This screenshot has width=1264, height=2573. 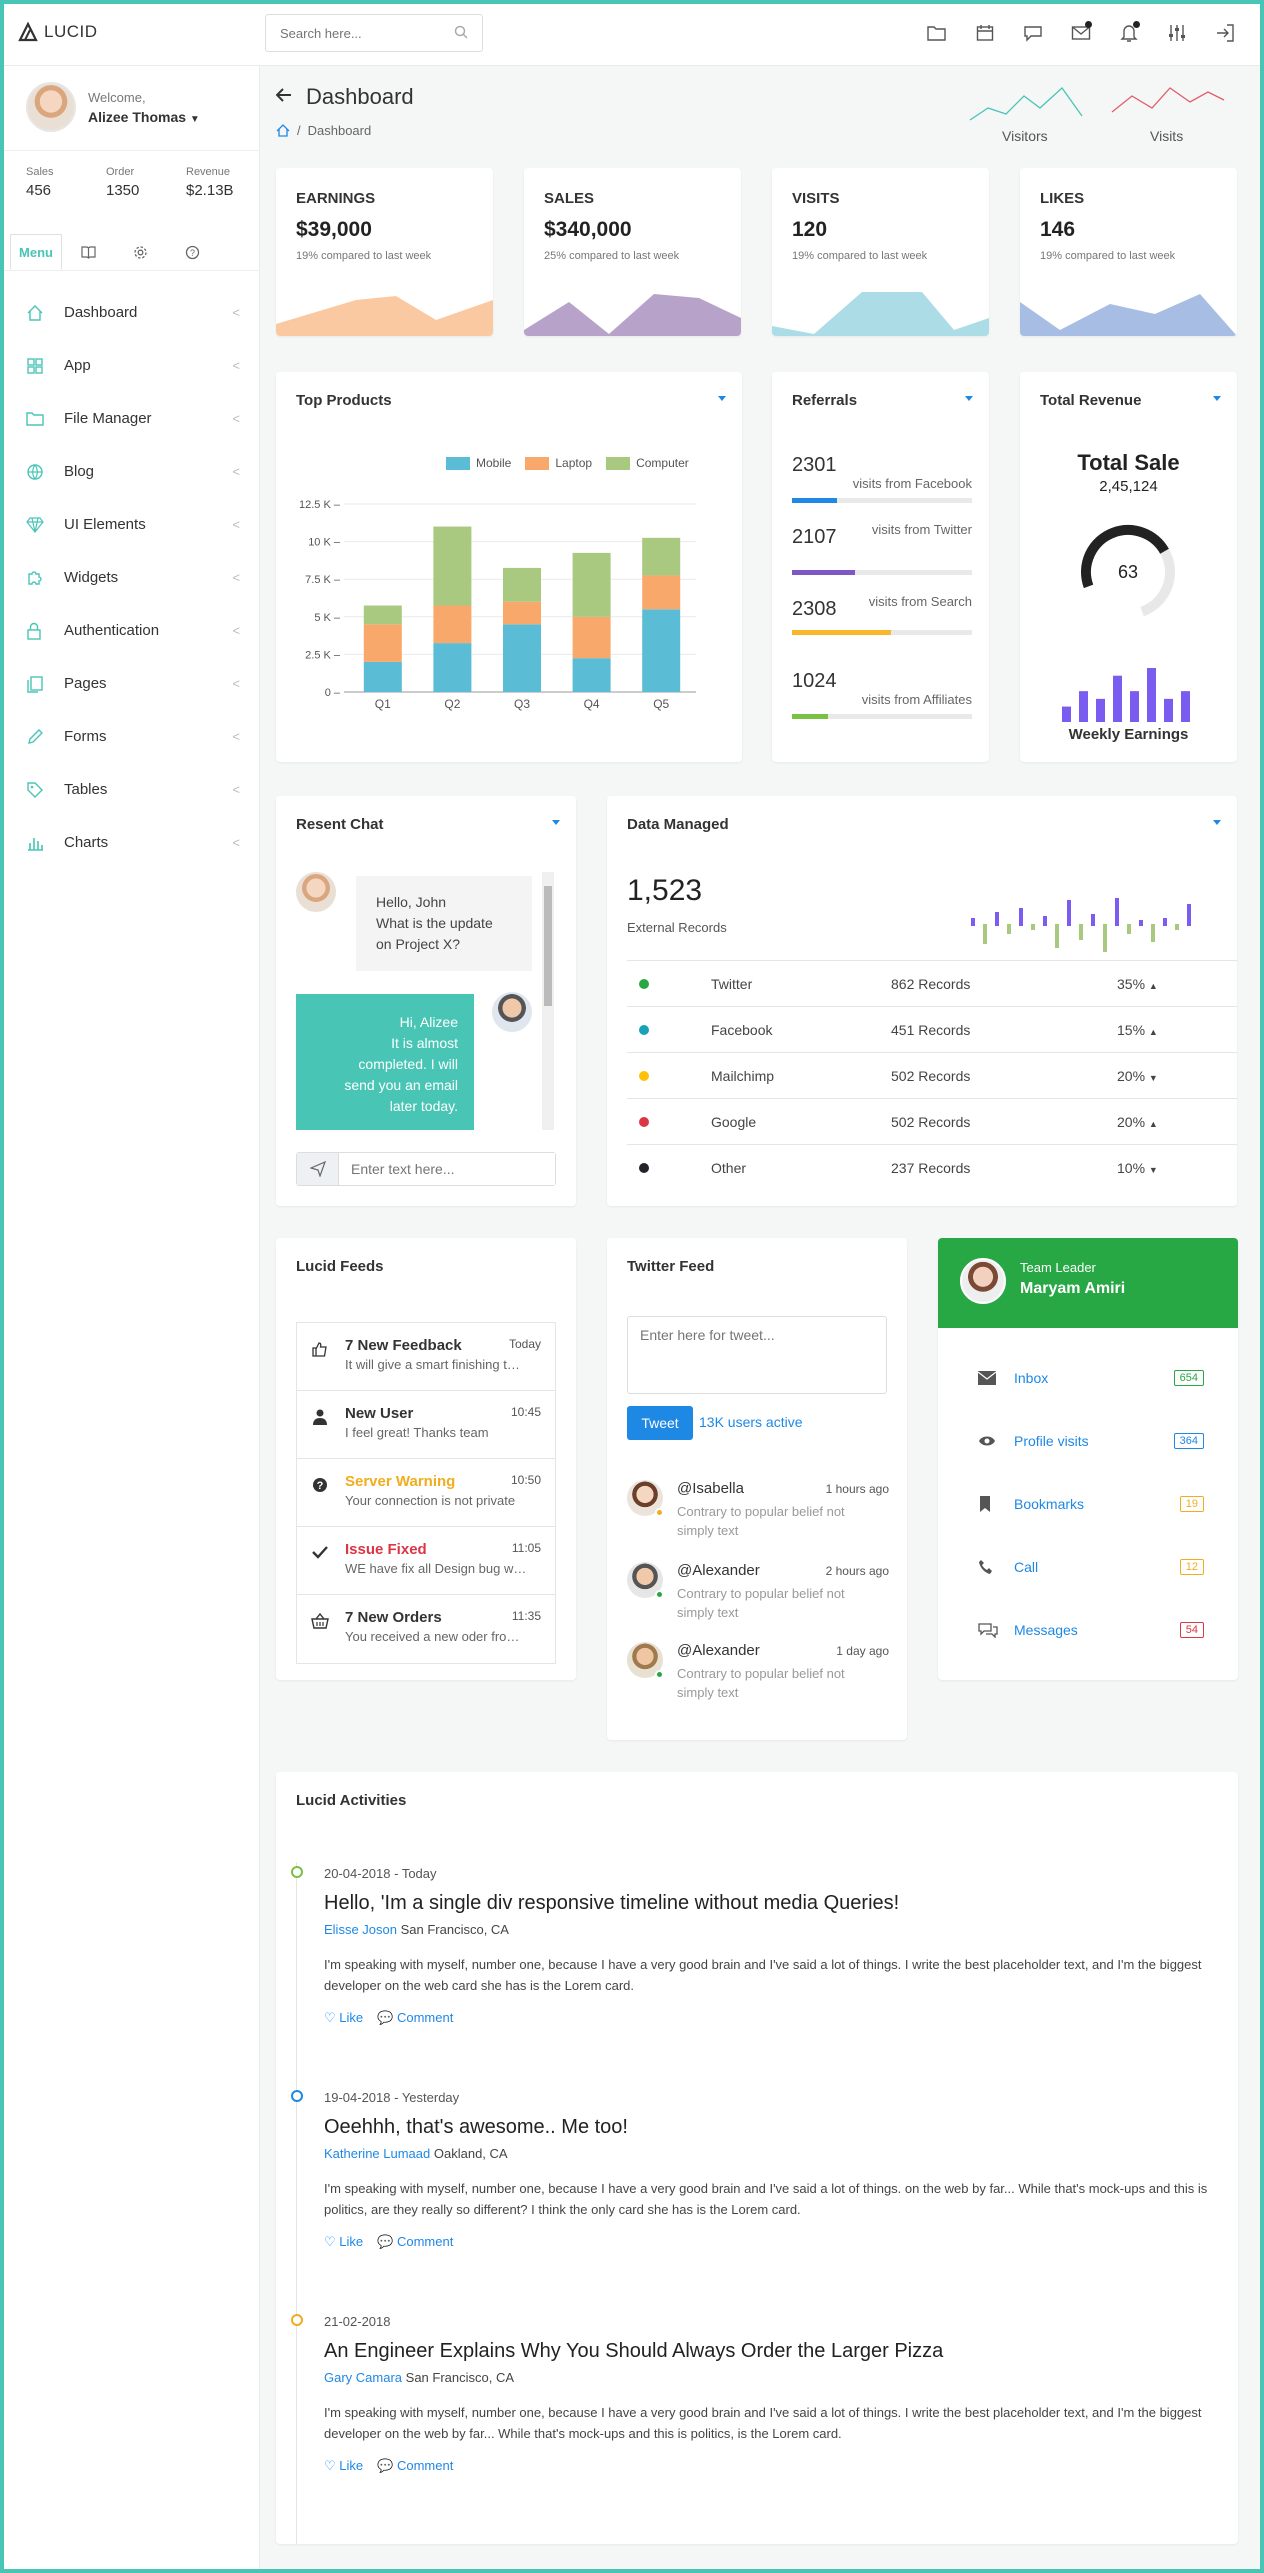 What do you see at coordinates (379, 1413) in the screenshot?
I see `feed-title: New User` at bounding box center [379, 1413].